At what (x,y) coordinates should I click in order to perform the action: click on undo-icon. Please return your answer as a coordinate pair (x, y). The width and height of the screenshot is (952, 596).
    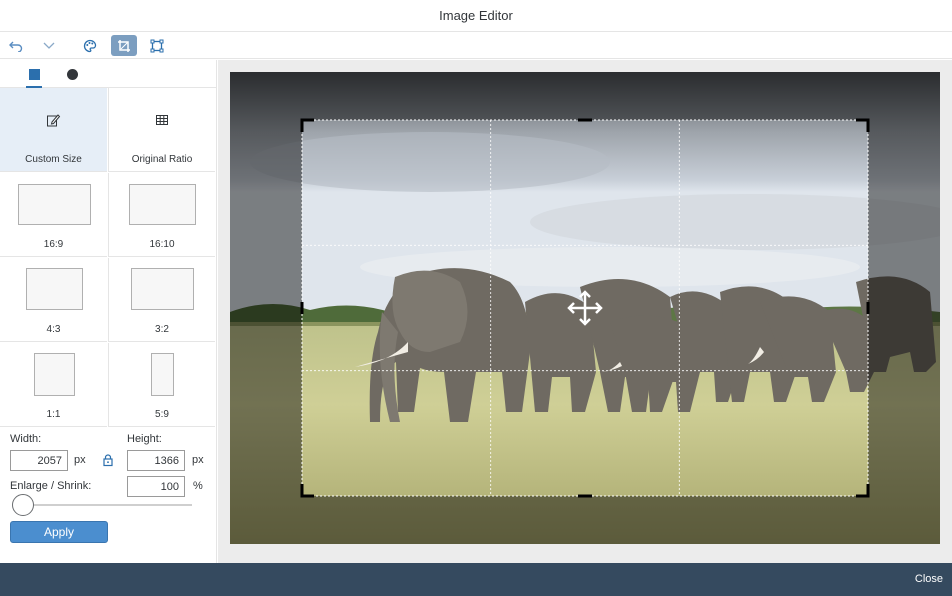
    Looking at the image, I should click on (16, 46).